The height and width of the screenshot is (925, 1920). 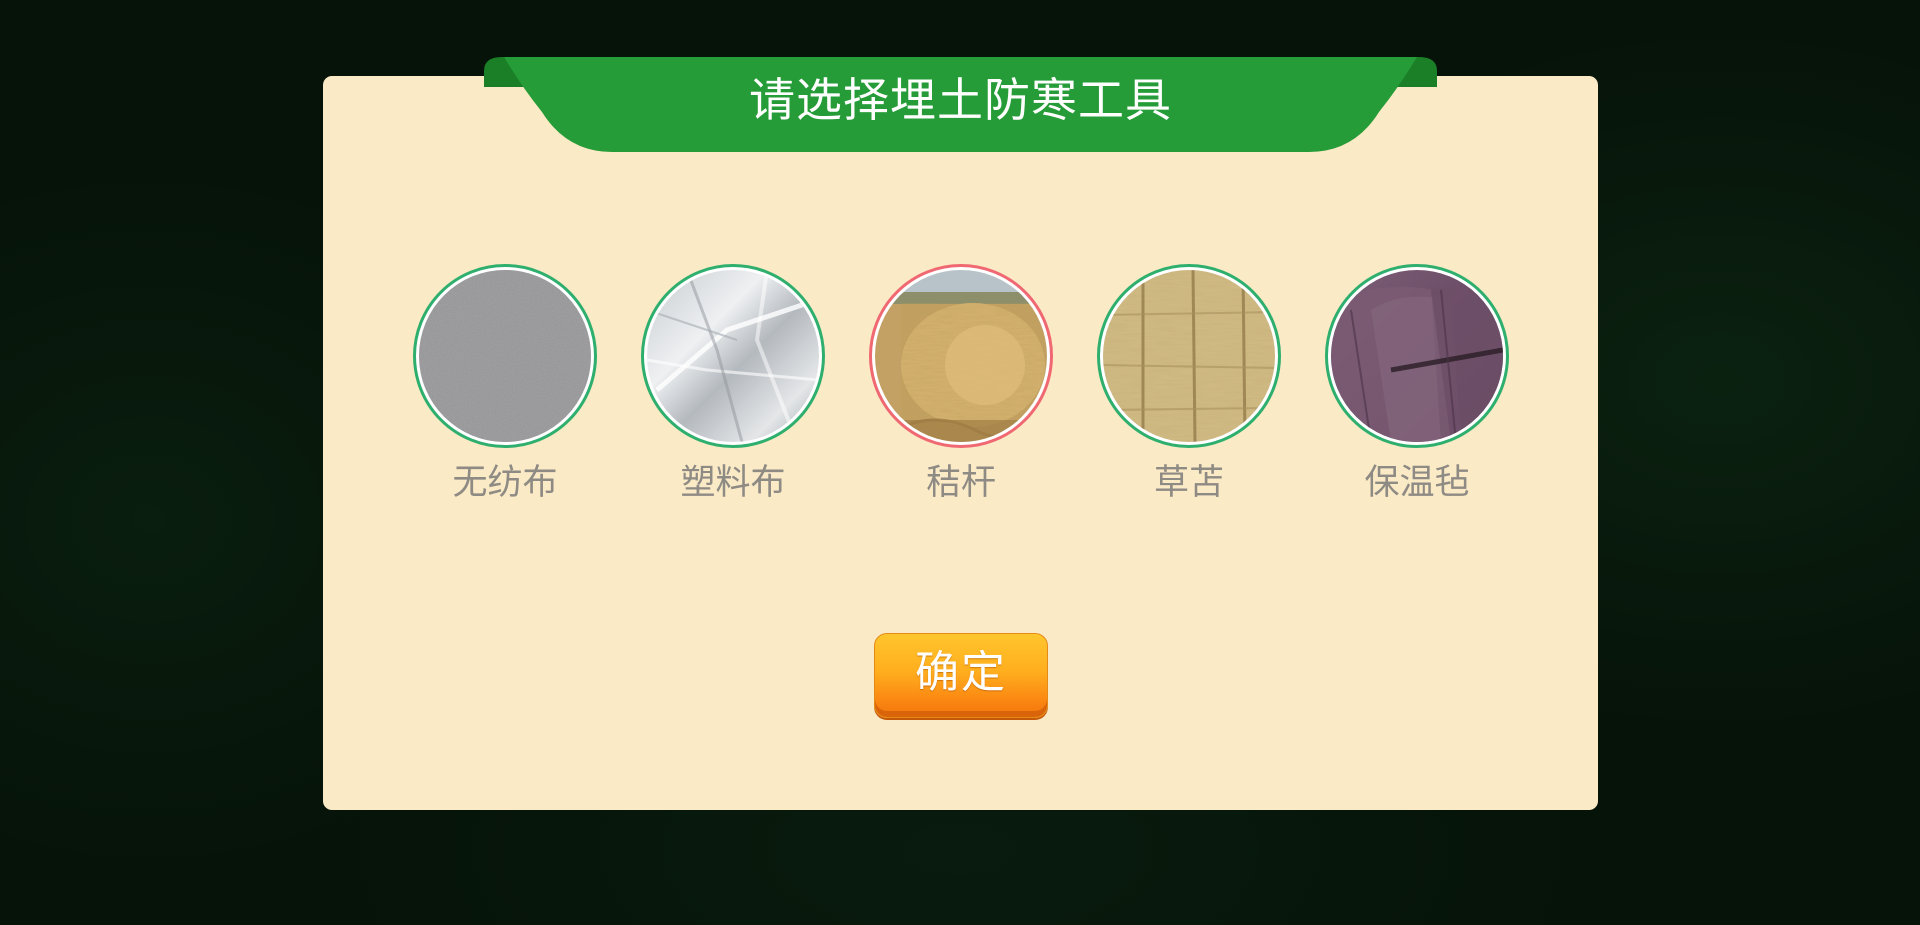 I want to click on option-label: 保温毡, so click(x=1417, y=483).